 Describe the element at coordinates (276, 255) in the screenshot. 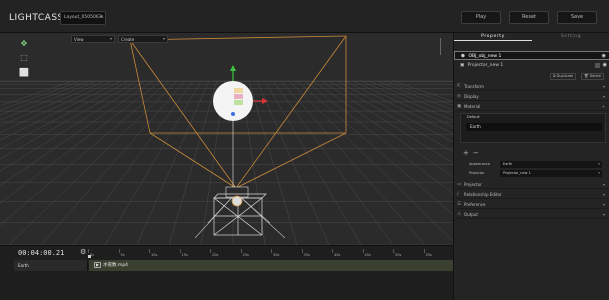

I see `ruler-tick-label: 30s` at that location.